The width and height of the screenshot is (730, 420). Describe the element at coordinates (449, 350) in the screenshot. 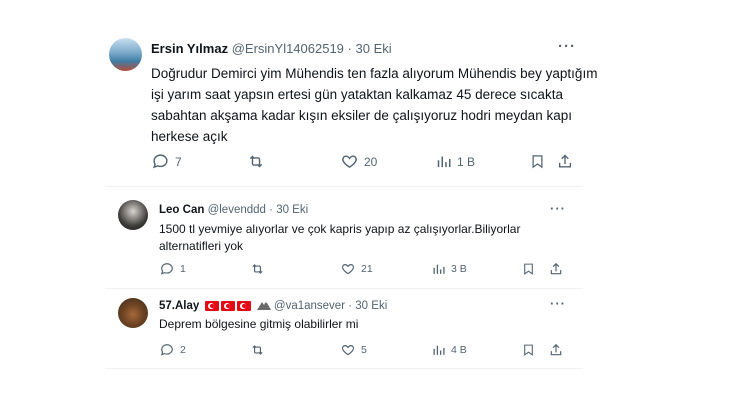

I see `views-button: 4 B` at that location.